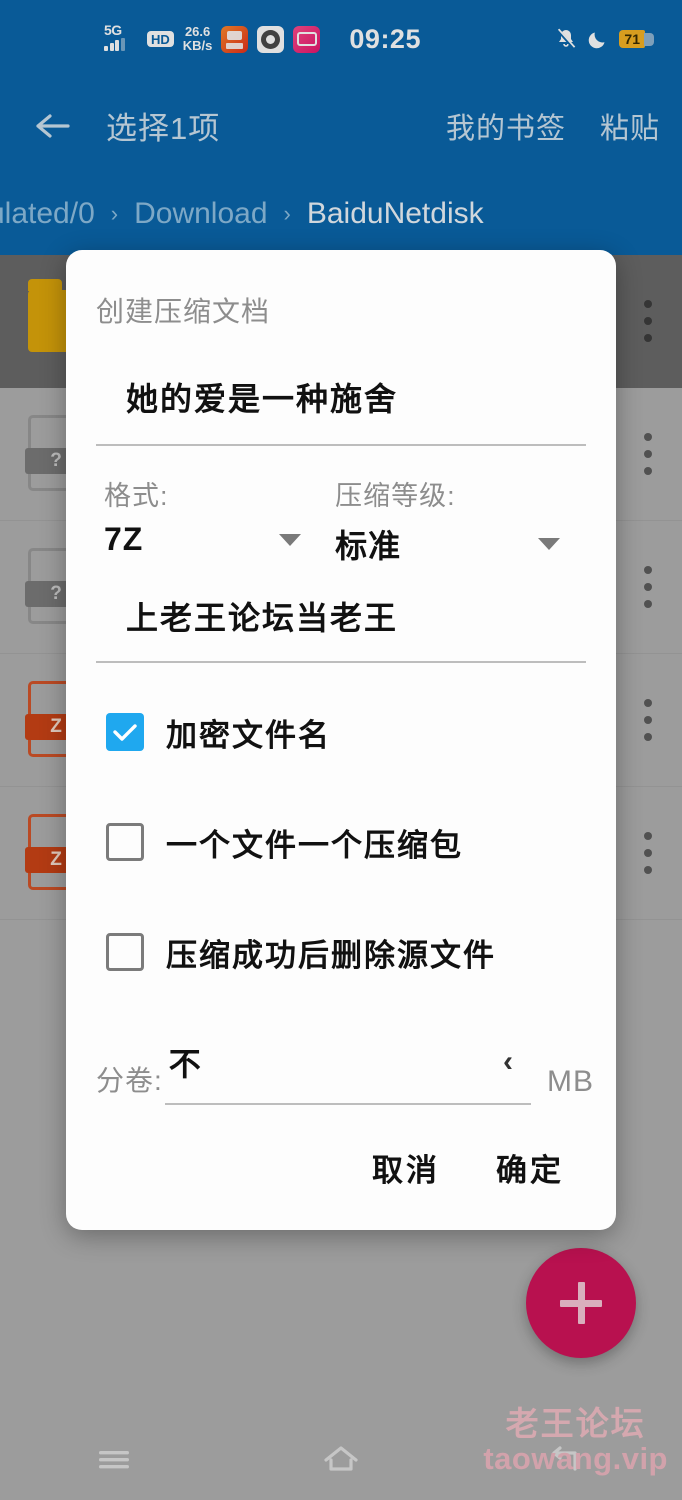  Describe the element at coordinates (368, 546) in the screenshot. I see `compression-level-value: 标准` at that location.